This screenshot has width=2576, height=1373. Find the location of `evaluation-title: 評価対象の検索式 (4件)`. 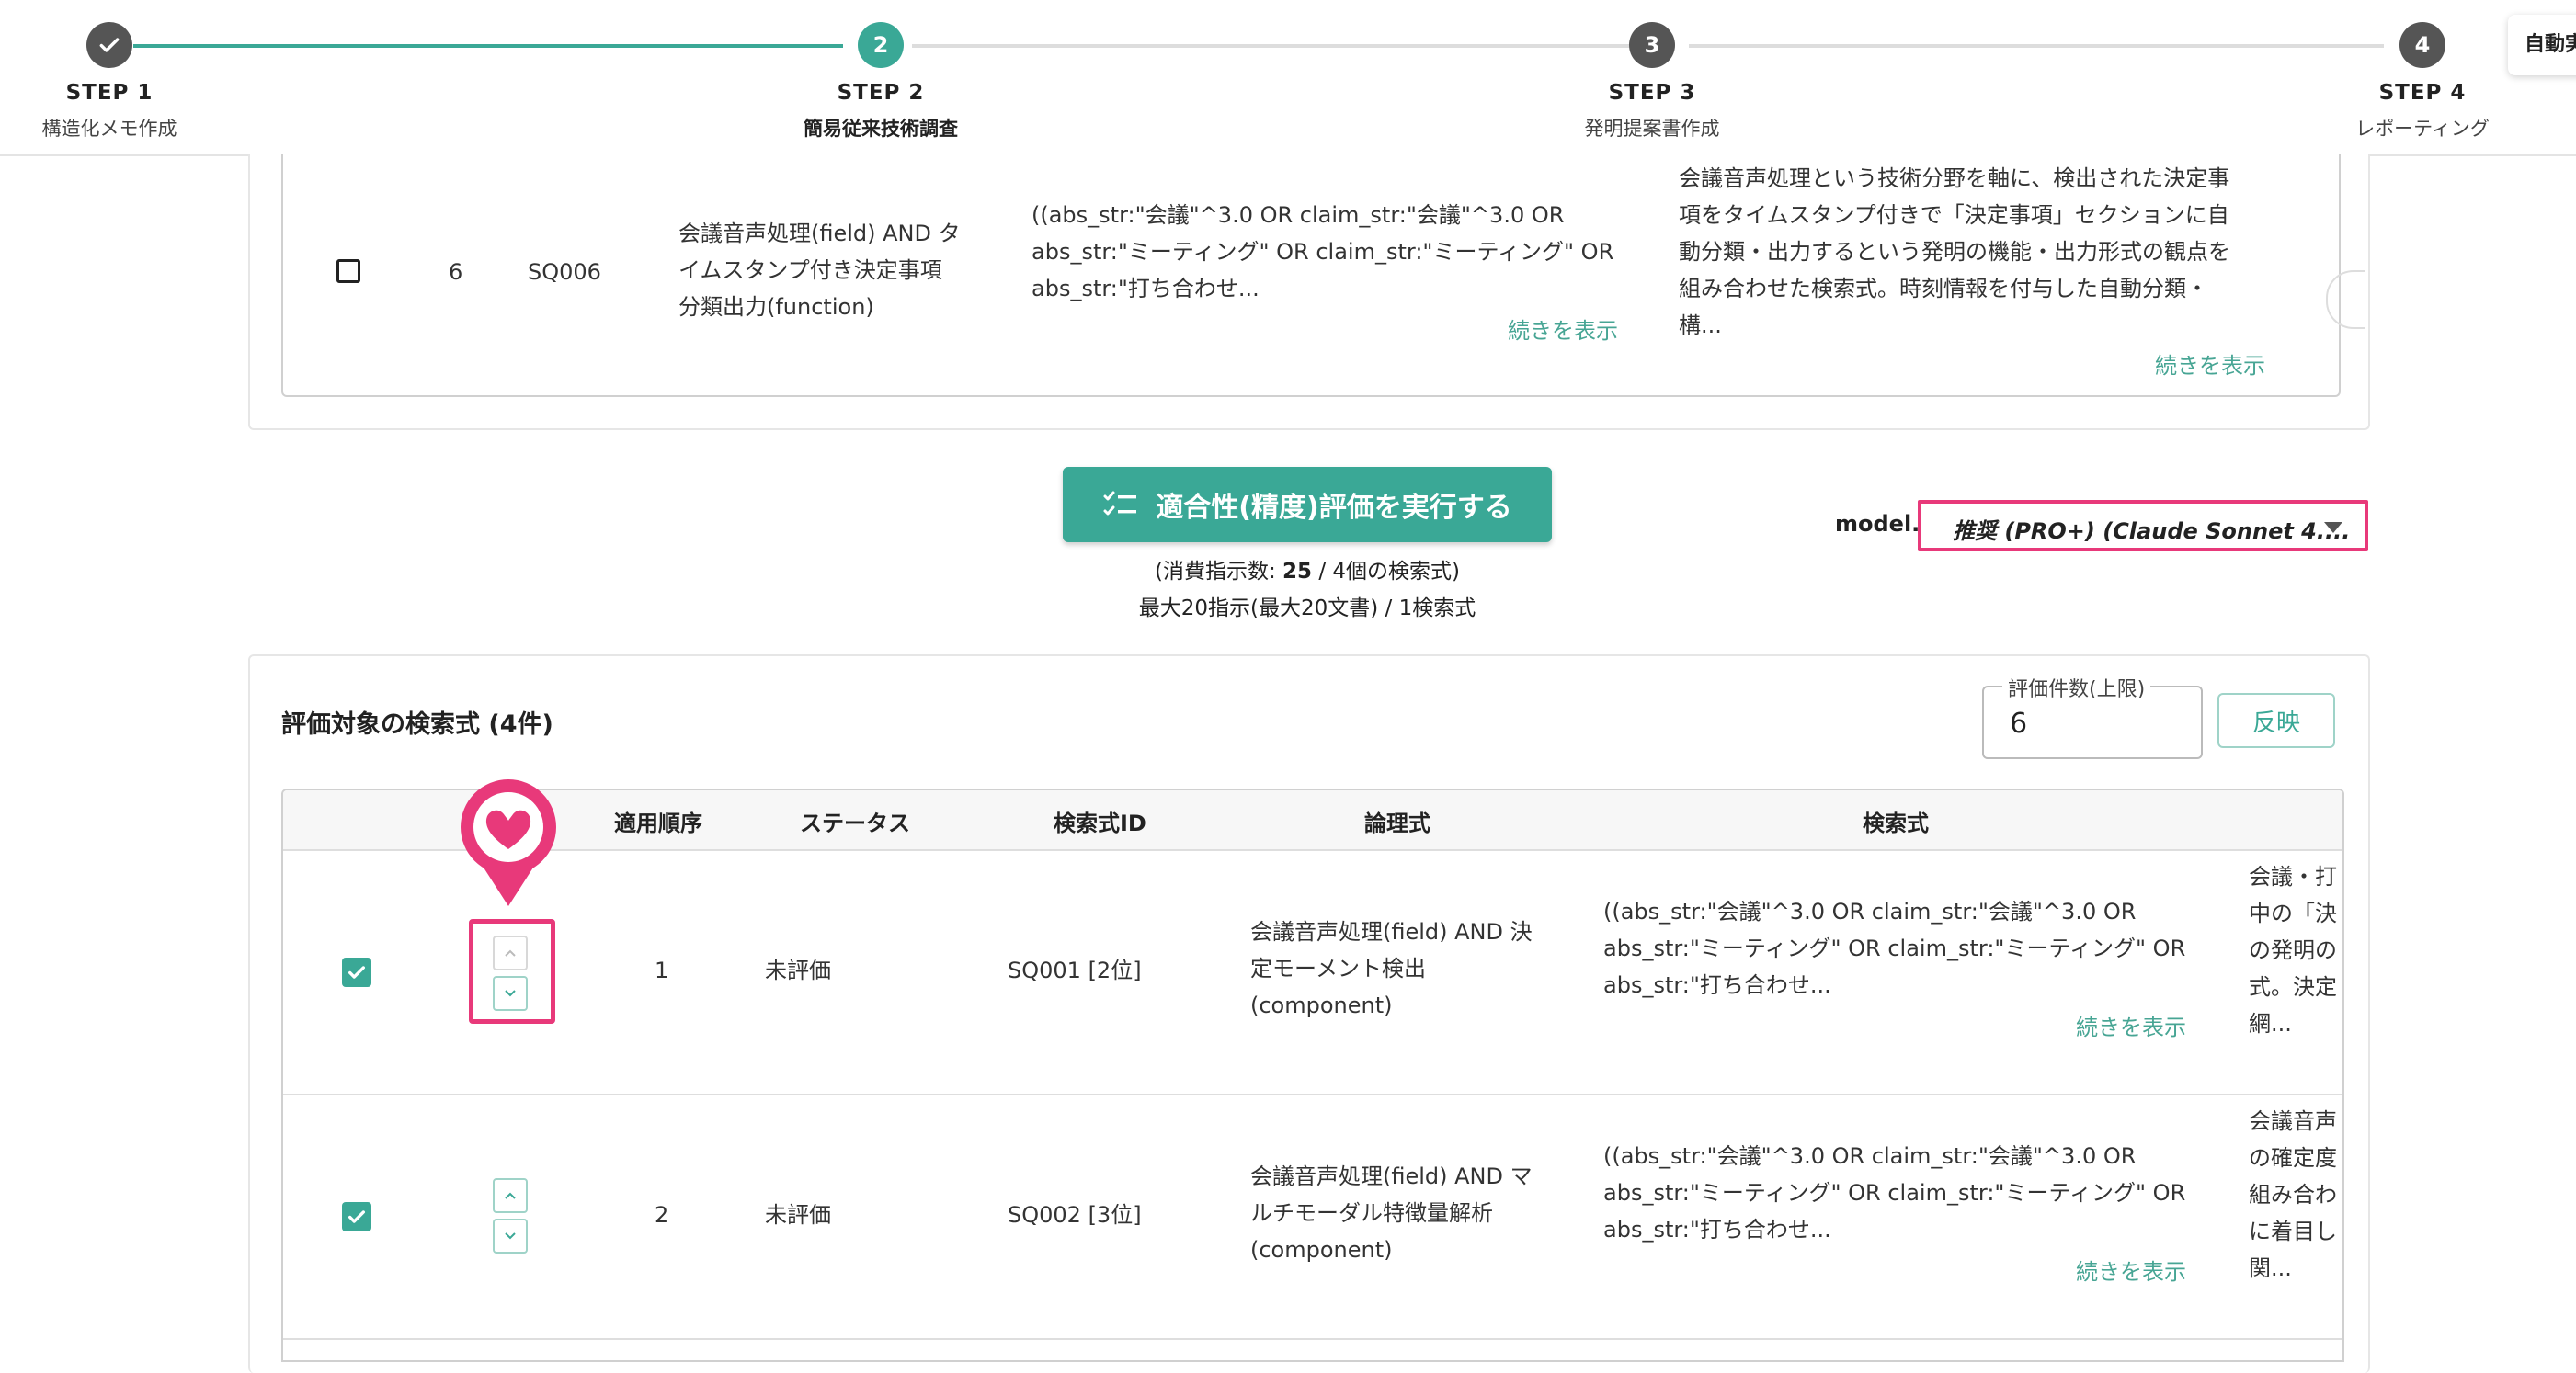

evaluation-title: 評価対象の検索式 (4件) is located at coordinates (417, 724).